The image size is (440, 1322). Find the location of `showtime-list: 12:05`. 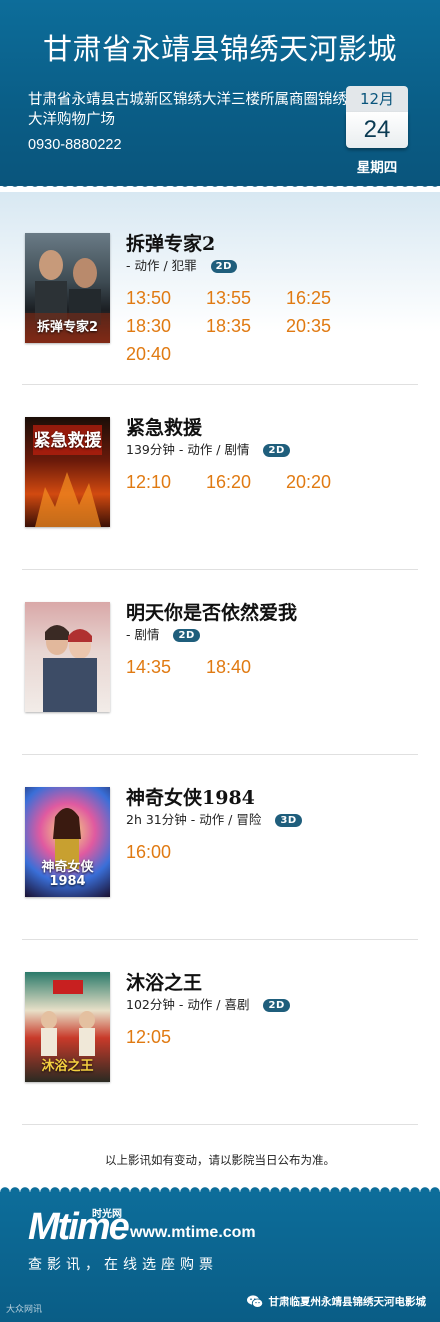

showtime-list: 12:05 is located at coordinates (276, 1037).